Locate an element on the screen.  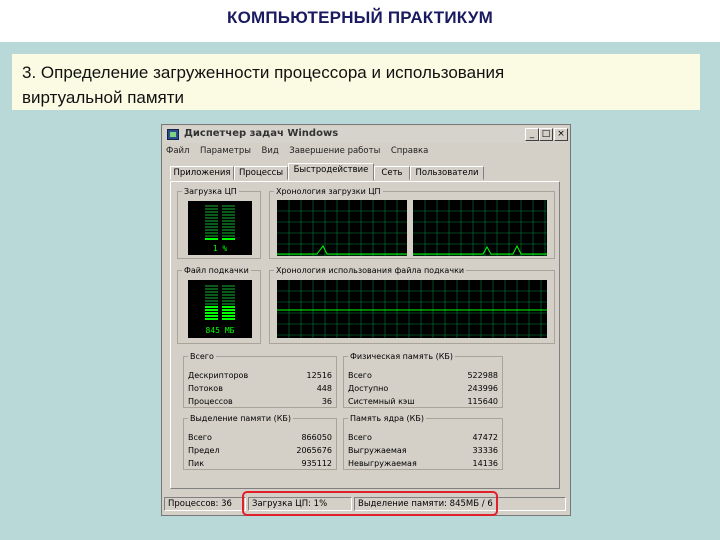
menu-help: Справка is located at coordinates (409, 151).